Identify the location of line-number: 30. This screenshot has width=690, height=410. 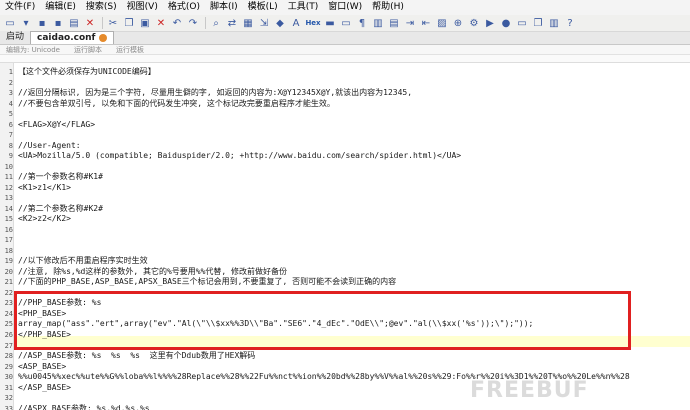
(8, 377).